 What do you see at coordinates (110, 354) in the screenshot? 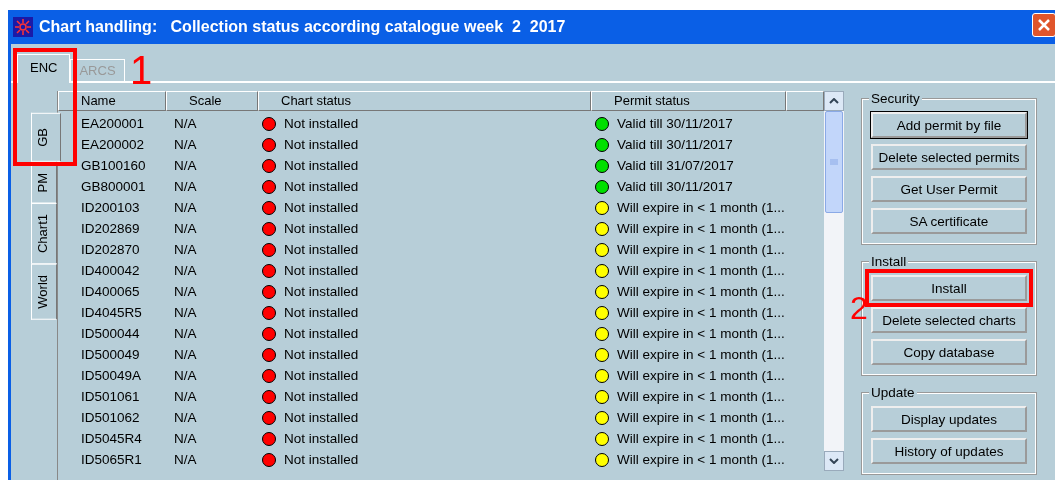
I see `chart-name: ID500049` at bounding box center [110, 354].